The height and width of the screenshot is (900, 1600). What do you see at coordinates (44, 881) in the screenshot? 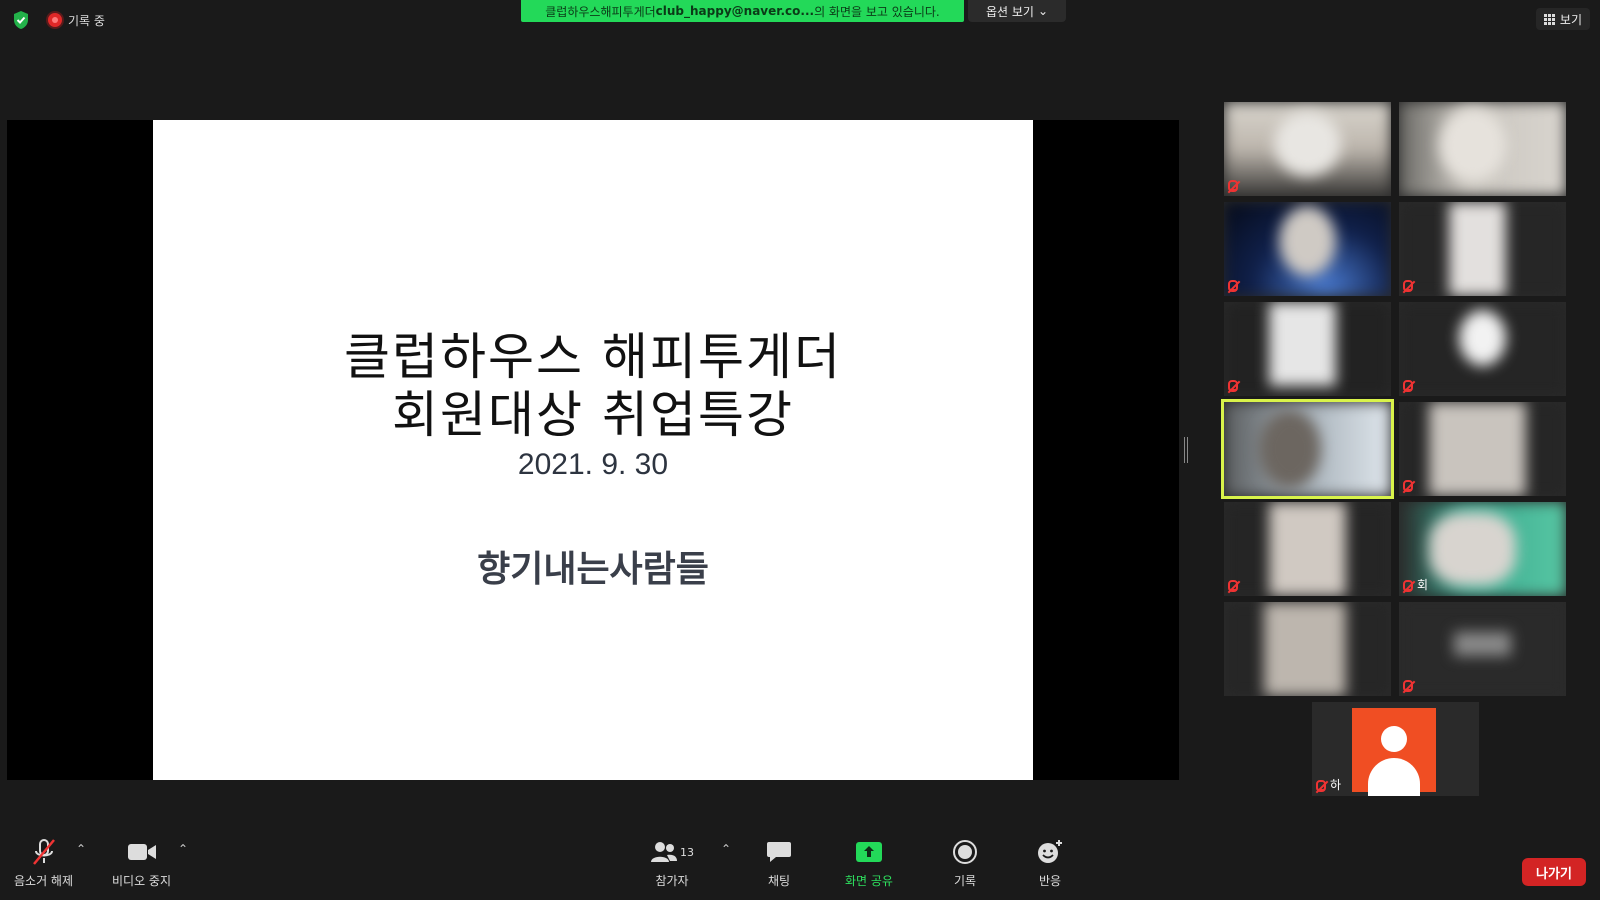
I see `unmute-label: 음소거 해제` at bounding box center [44, 881].